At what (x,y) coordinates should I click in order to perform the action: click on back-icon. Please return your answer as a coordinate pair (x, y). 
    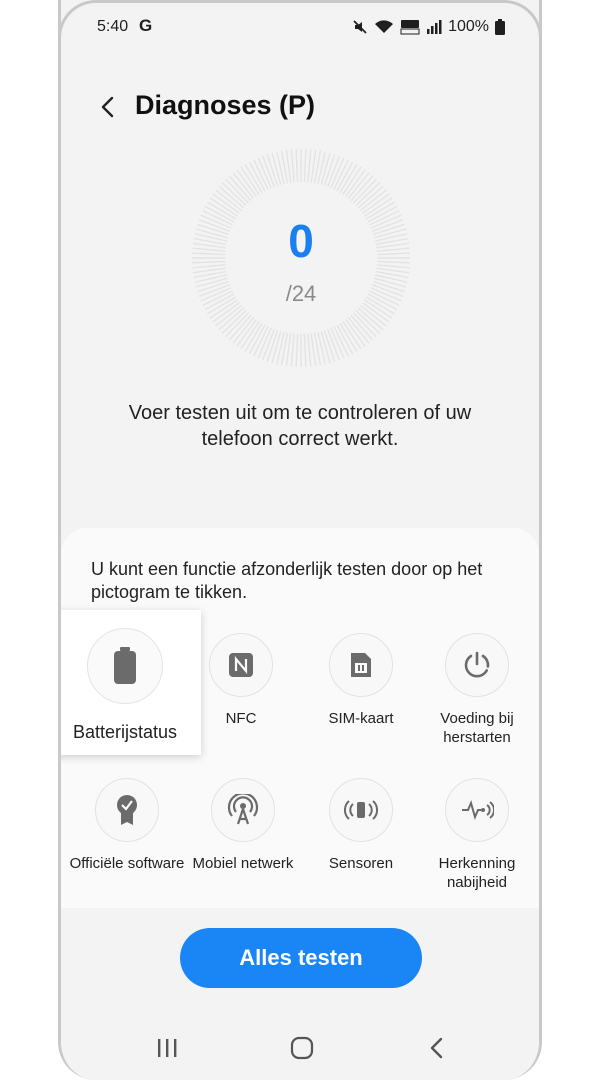
    Looking at the image, I should click on (436, 1048).